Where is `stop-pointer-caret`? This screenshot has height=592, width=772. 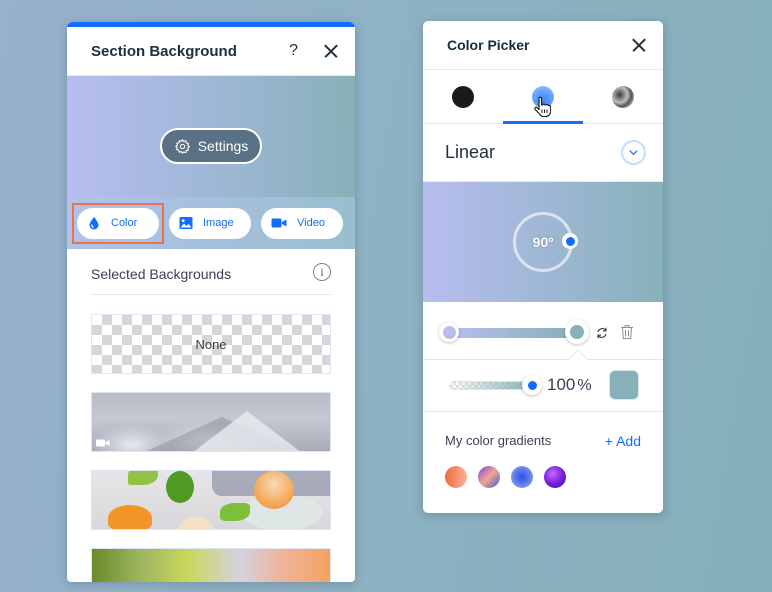
stop-pointer-caret is located at coordinates (577, 355).